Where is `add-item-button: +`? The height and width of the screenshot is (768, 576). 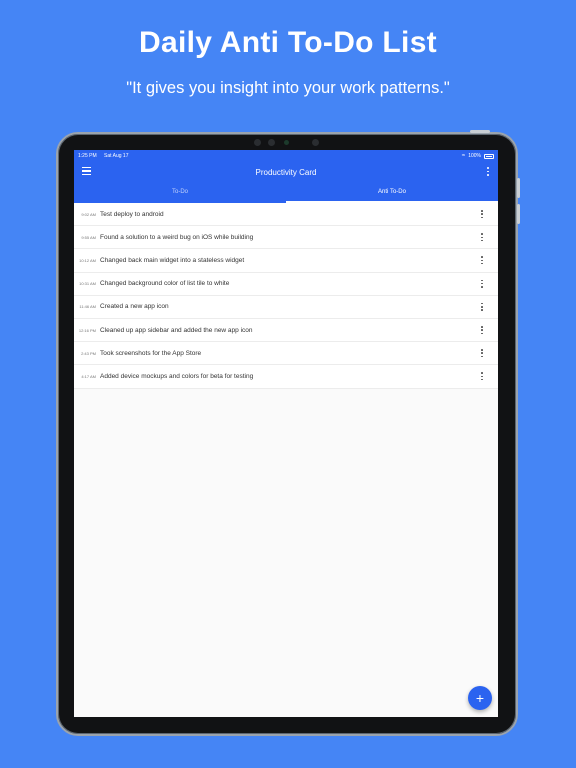 add-item-button: + is located at coordinates (480, 698).